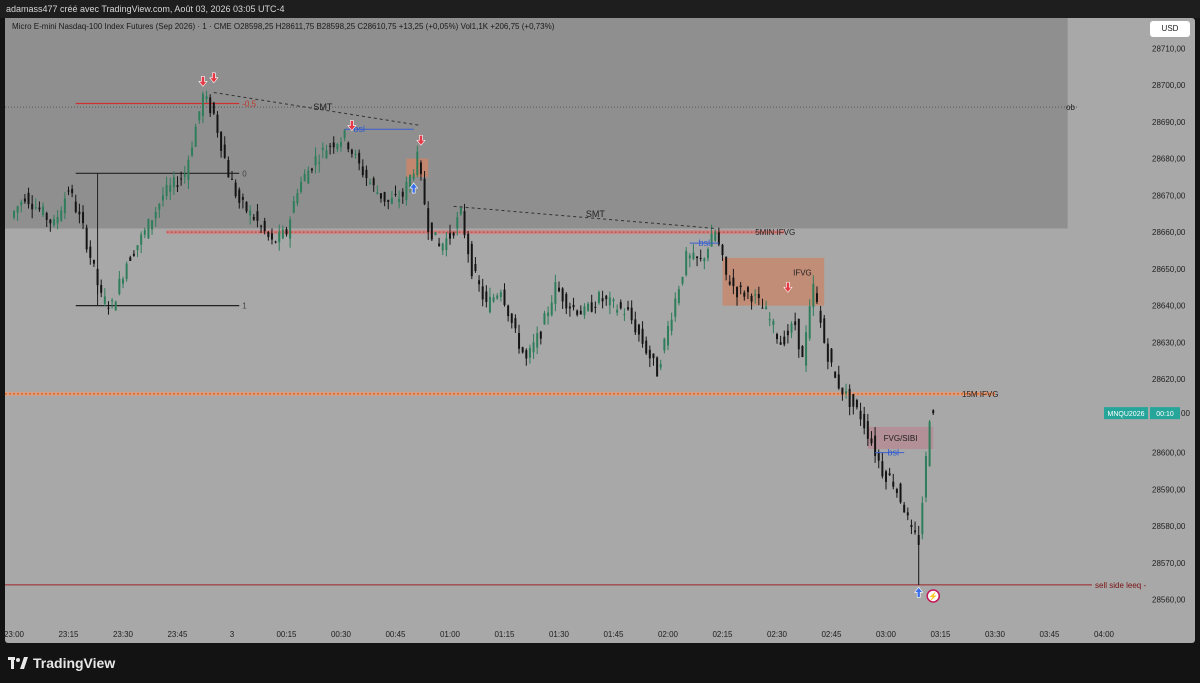 The image size is (1200, 683). I want to click on tradingview-logo-icon, so click(18, 663).